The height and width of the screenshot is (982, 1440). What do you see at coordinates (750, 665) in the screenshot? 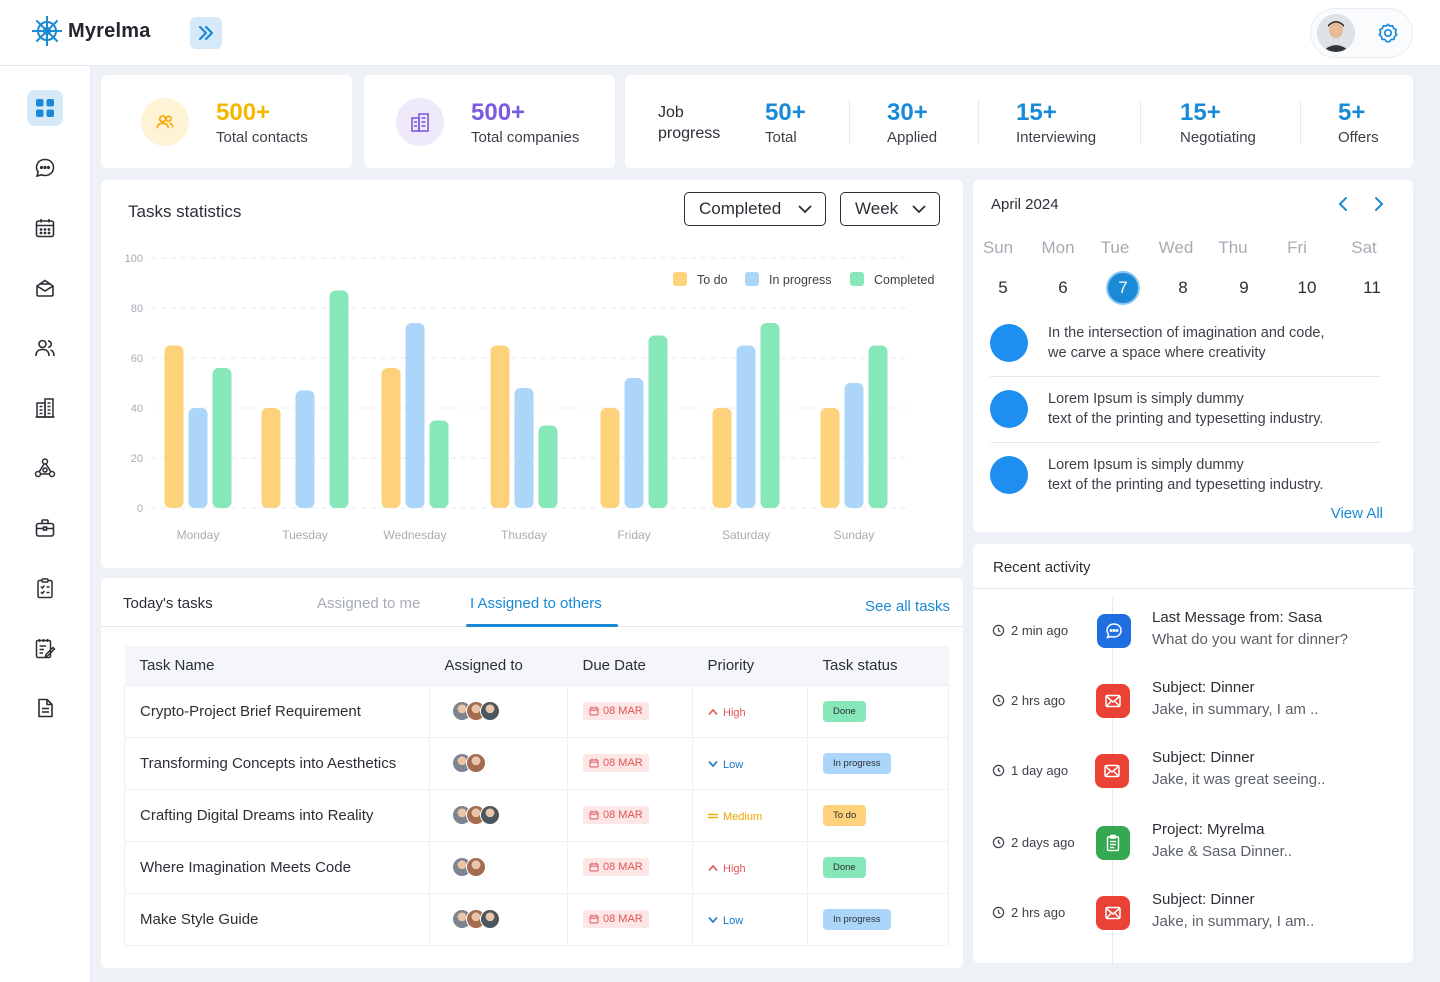
I see `column-header-priority: Priority` at bounding box center [750, 665].